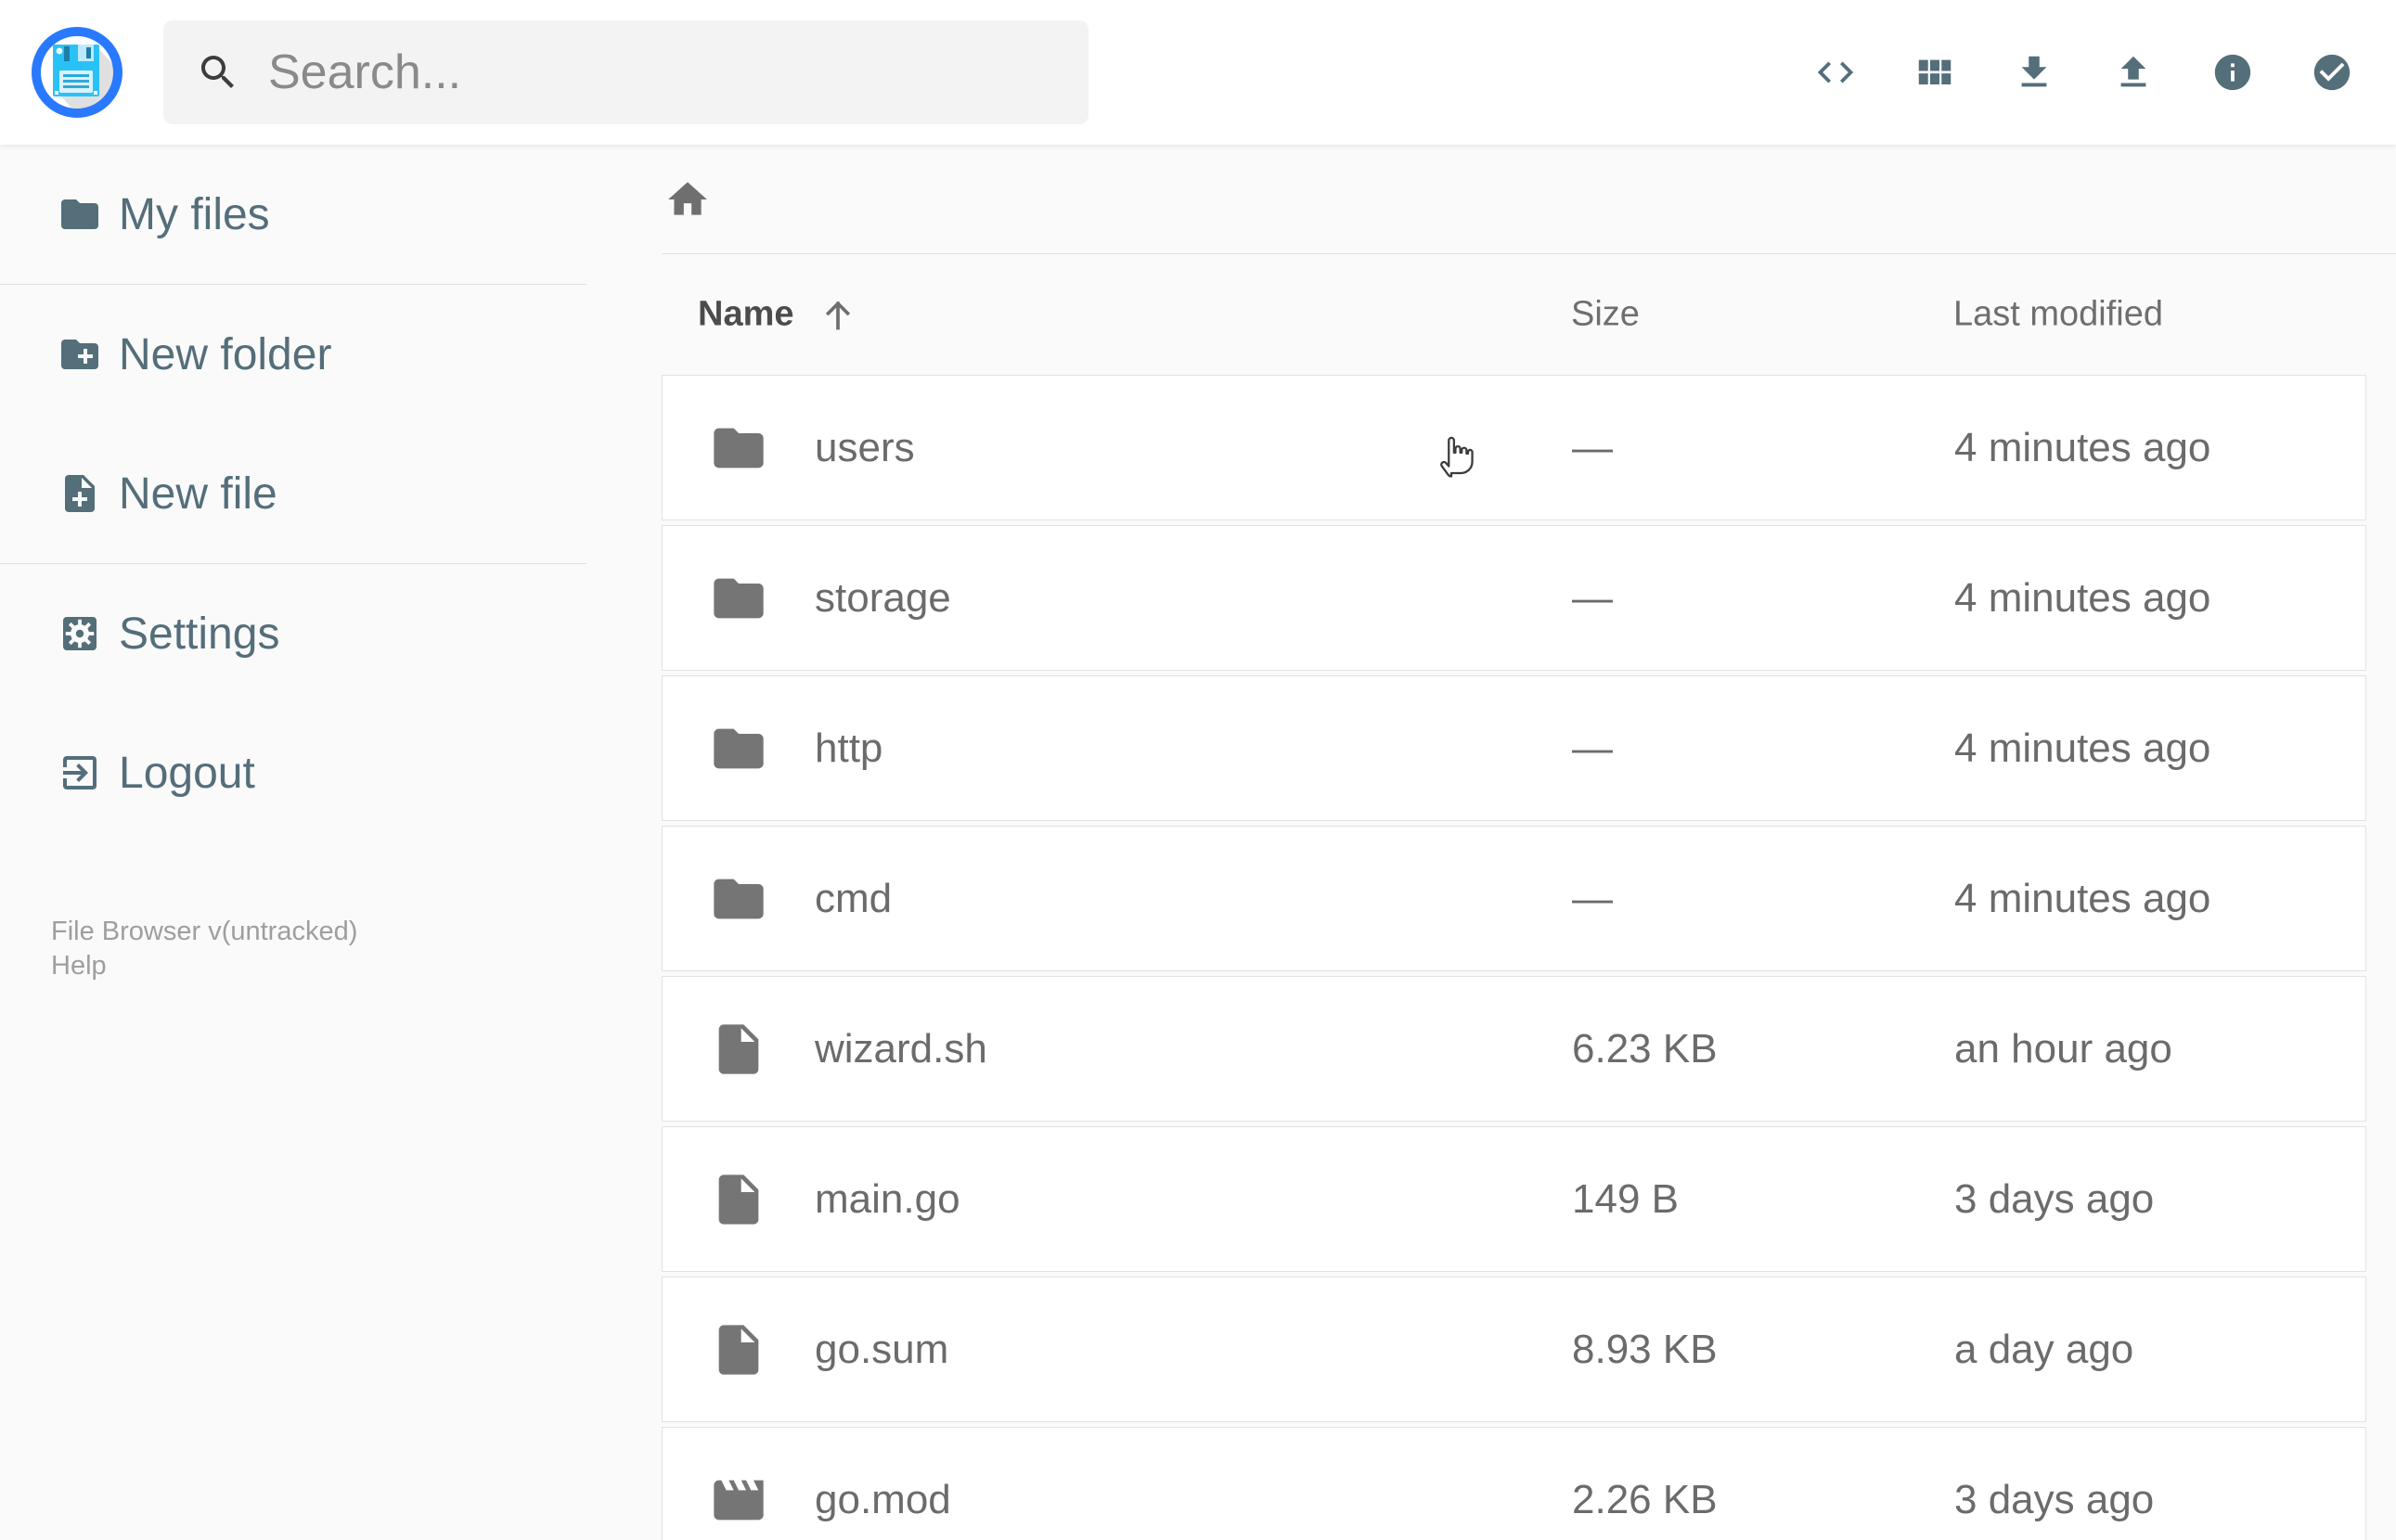 The height and width of the screenshot is (1540, 2396). I want to click on row-name: storage, so click(883, 597).